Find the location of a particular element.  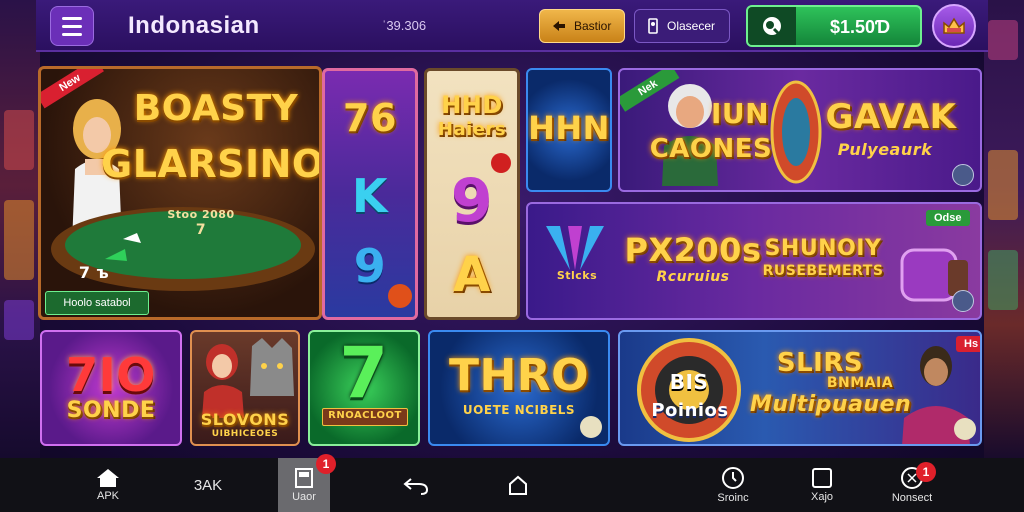

woman-figure is located at coordinates (223, 381).